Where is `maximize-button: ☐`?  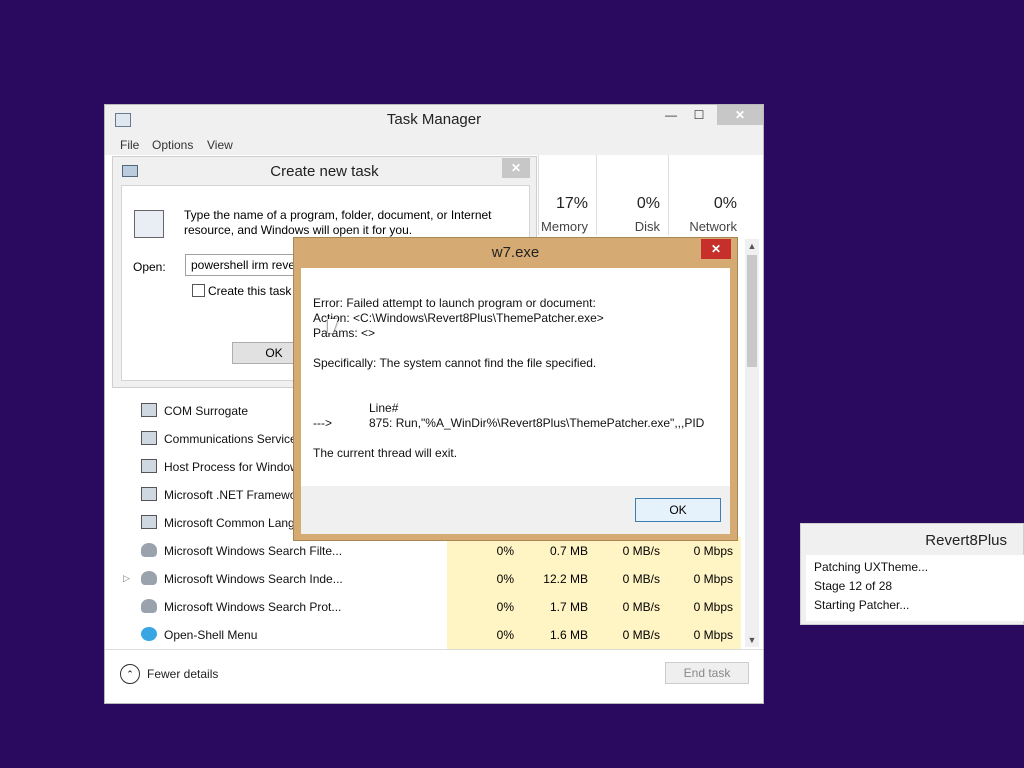 maximize-button: ☐ is located at coordinates (699, 115).